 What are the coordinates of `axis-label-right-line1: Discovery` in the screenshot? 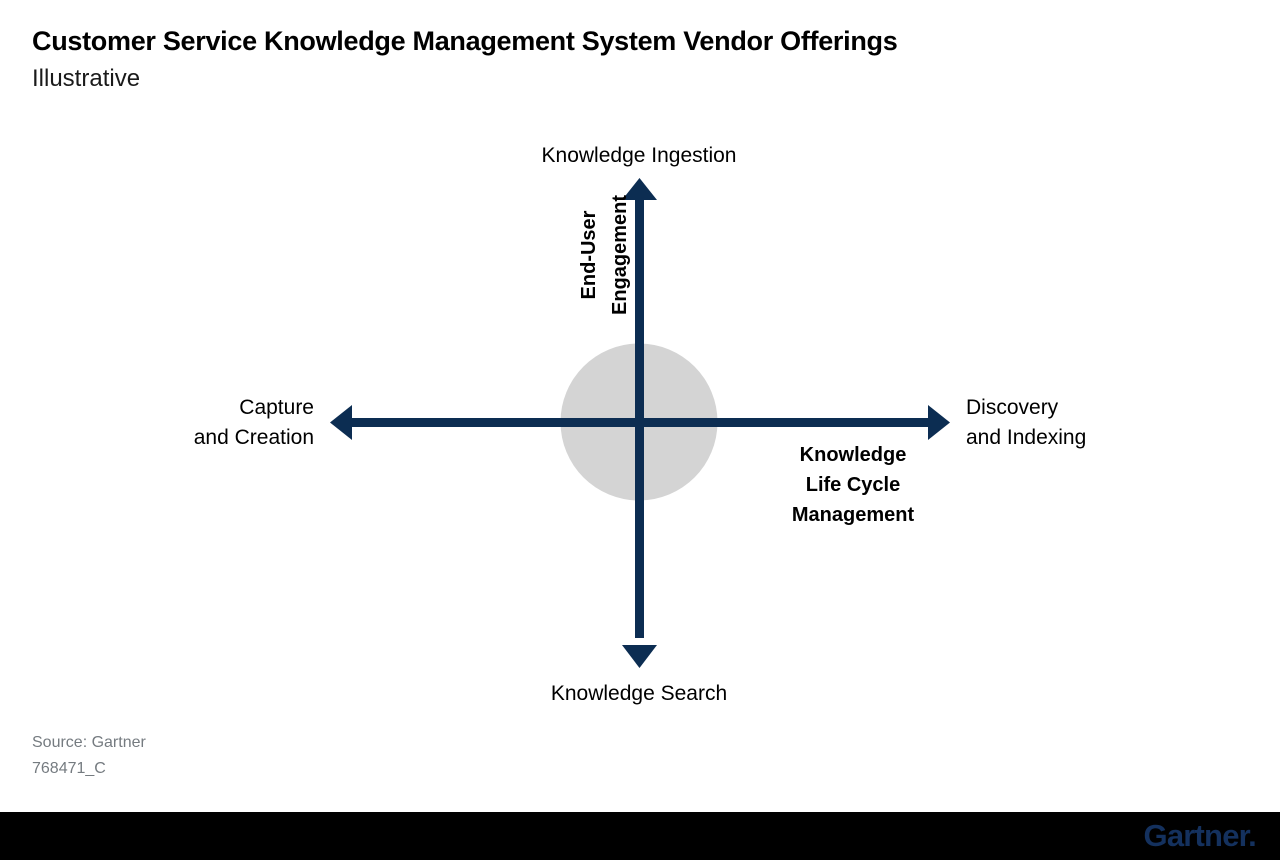 It's located at (1012, 407).